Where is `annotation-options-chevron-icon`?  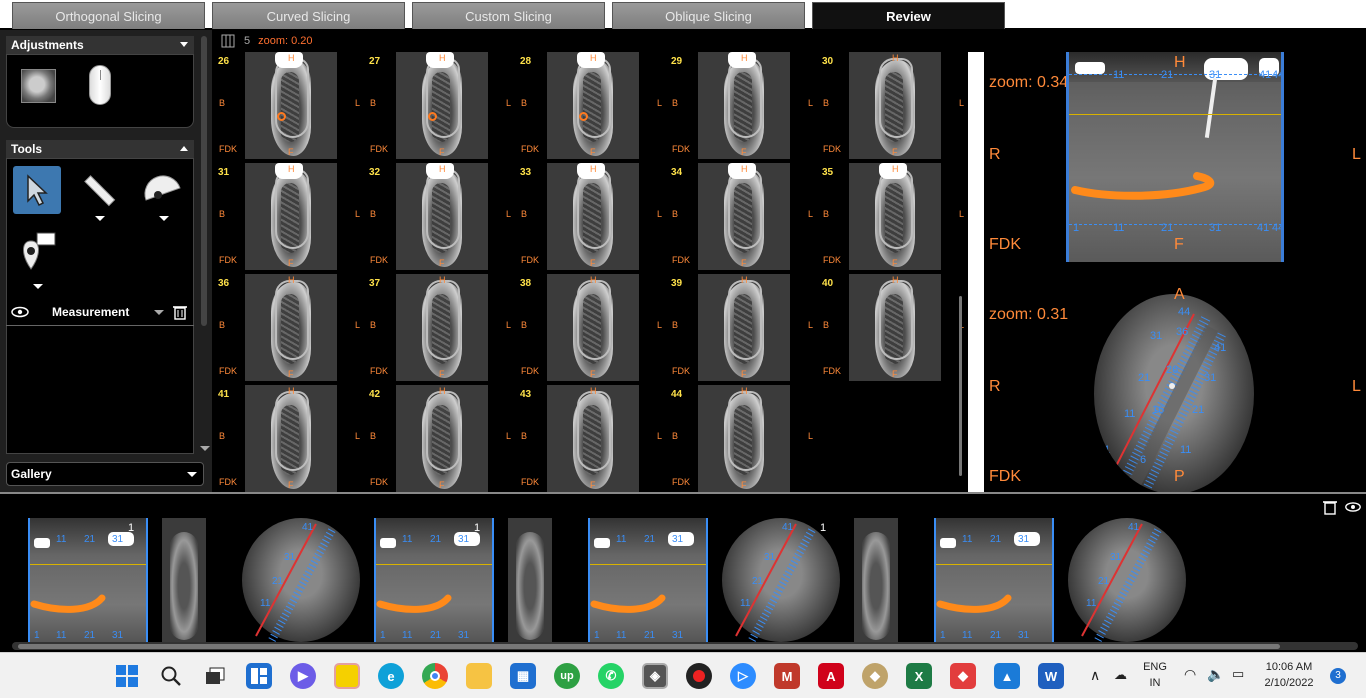
annotation-options-chevron-icon is located at coordinates (38, 286).